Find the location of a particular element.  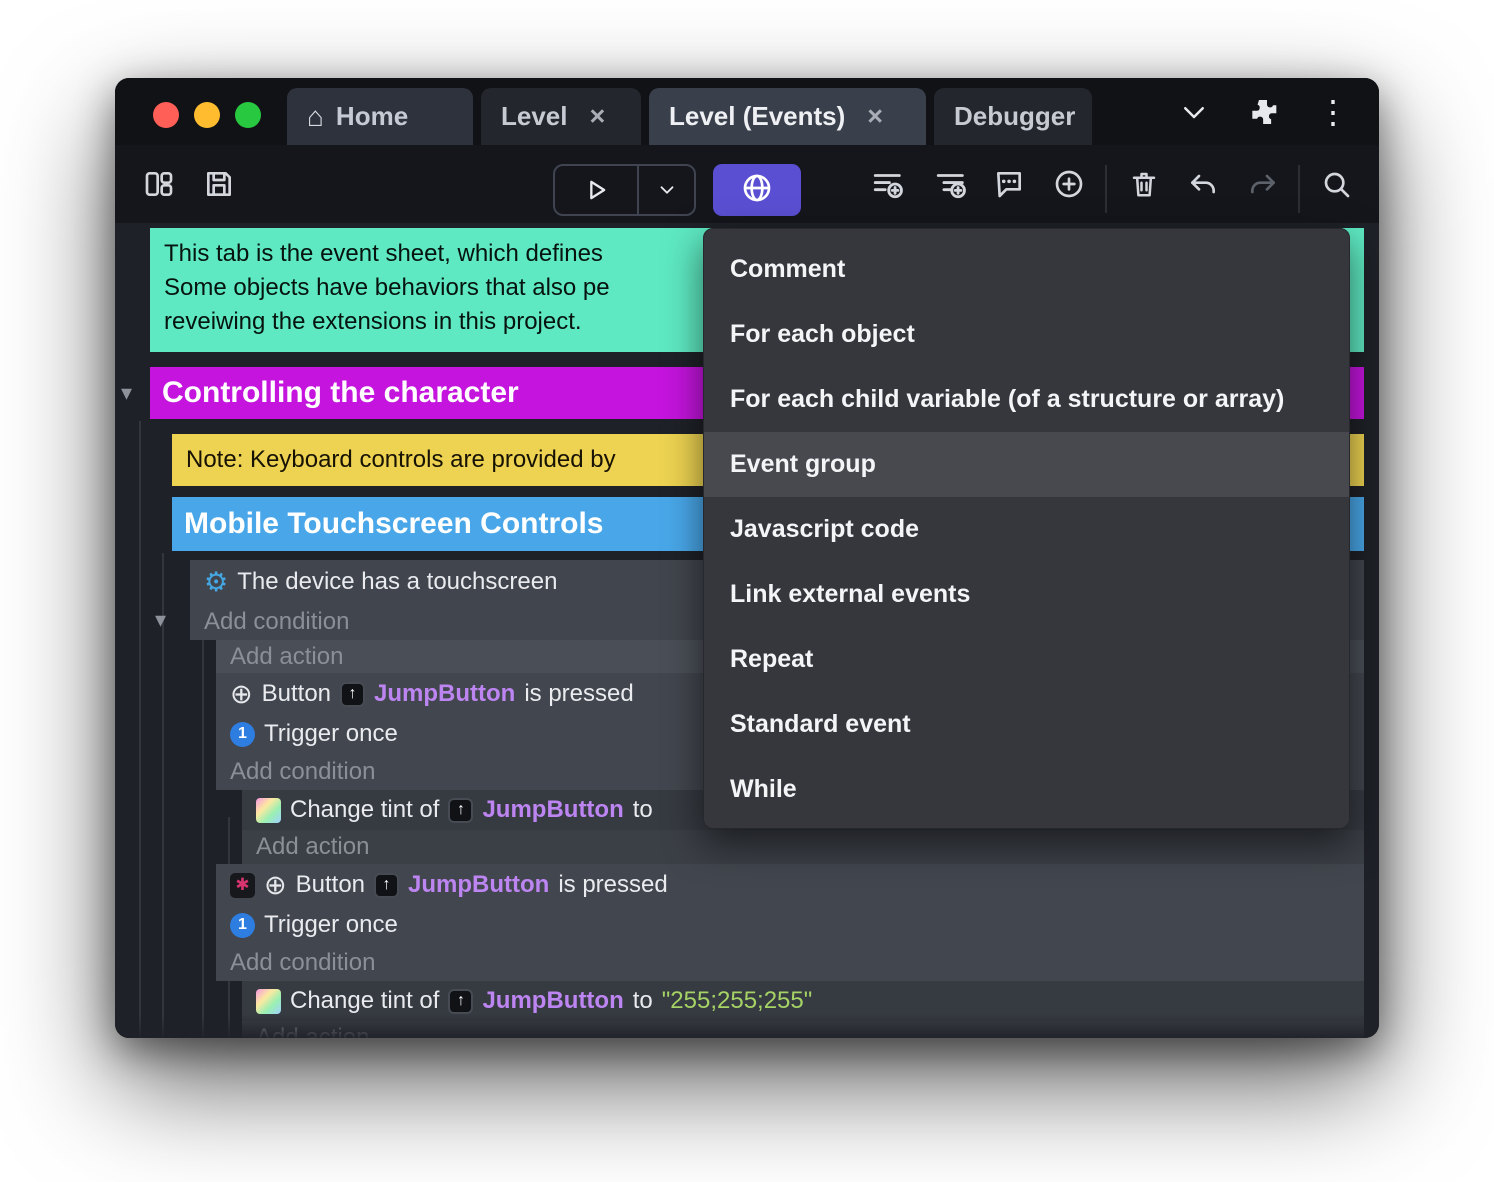

tab-level-events: Level (Events) × is located at coordinates (787, 116).